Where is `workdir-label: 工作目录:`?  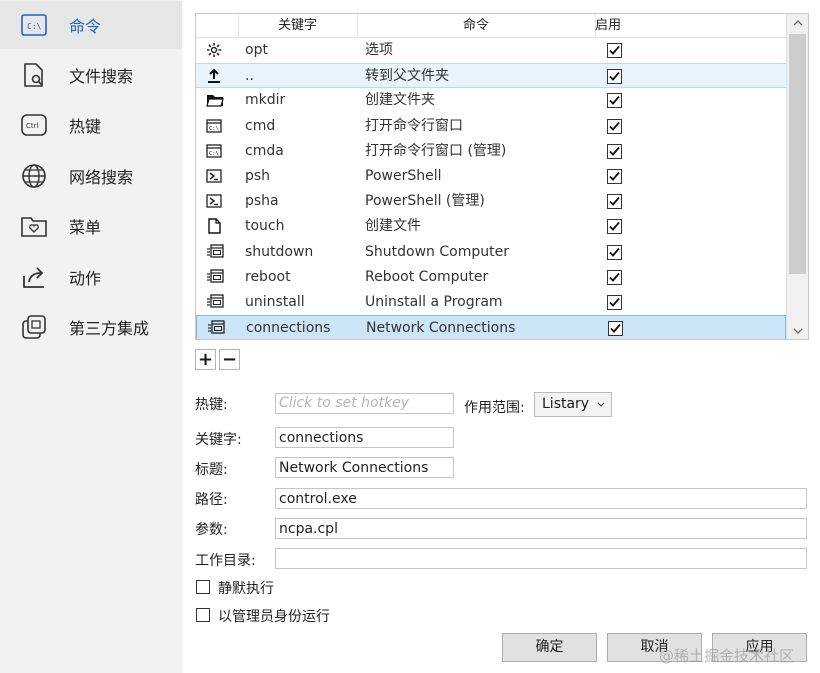 workdir-label: 工作目录: is located at coordinates (225, 561).